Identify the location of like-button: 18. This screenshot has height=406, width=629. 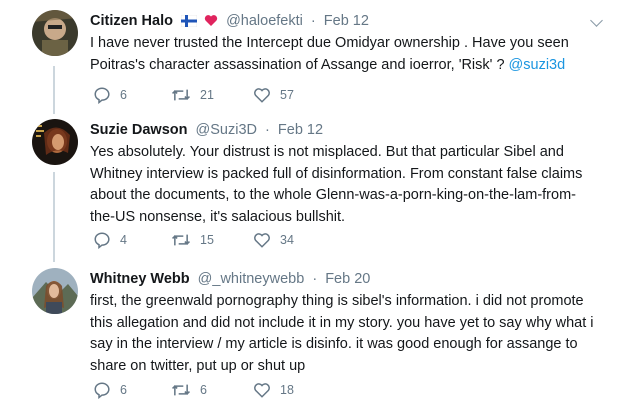
(273, 390).